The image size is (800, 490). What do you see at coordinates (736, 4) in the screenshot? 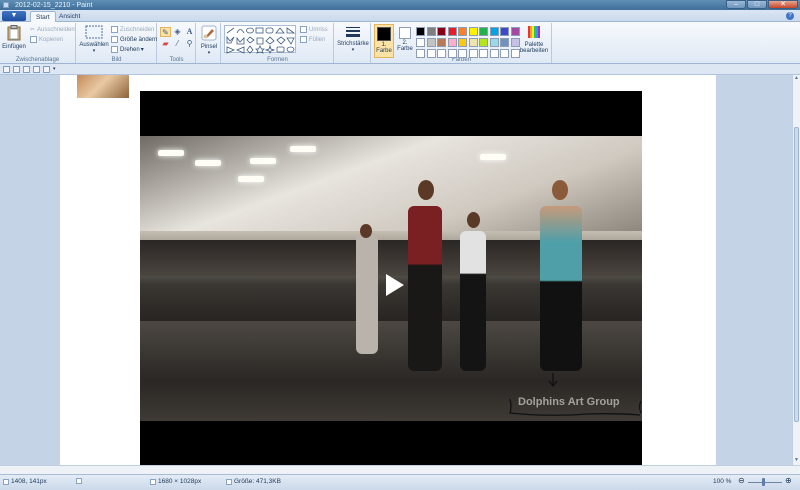
I see `minimize-button: –` at bounding box center [736, 4].